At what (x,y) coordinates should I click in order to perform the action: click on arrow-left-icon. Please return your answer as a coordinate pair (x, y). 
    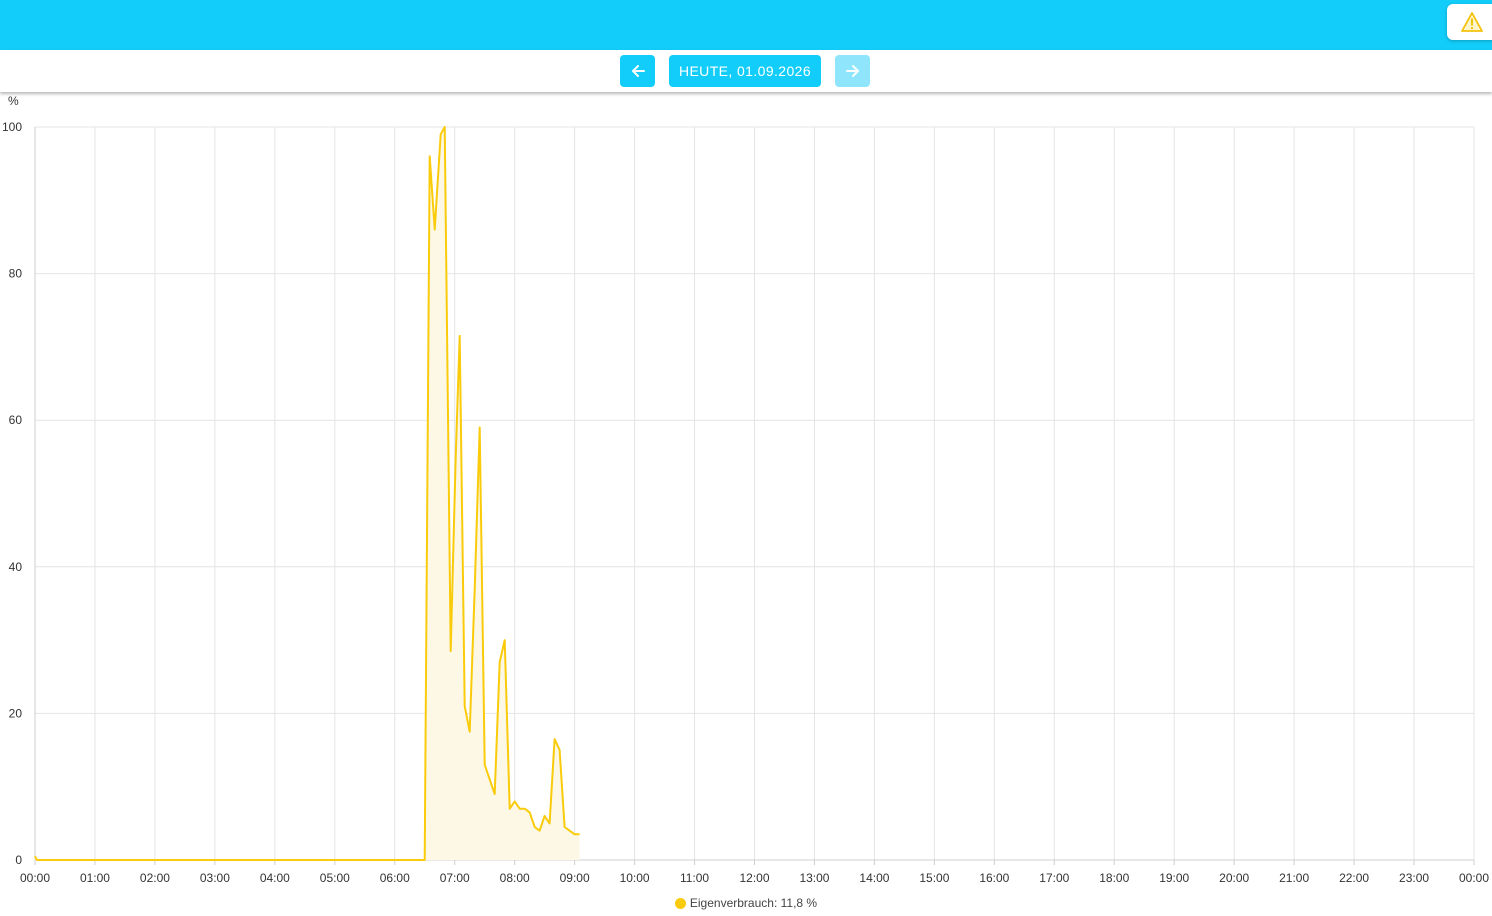
    Looking at the image, I should click on (638, 71).